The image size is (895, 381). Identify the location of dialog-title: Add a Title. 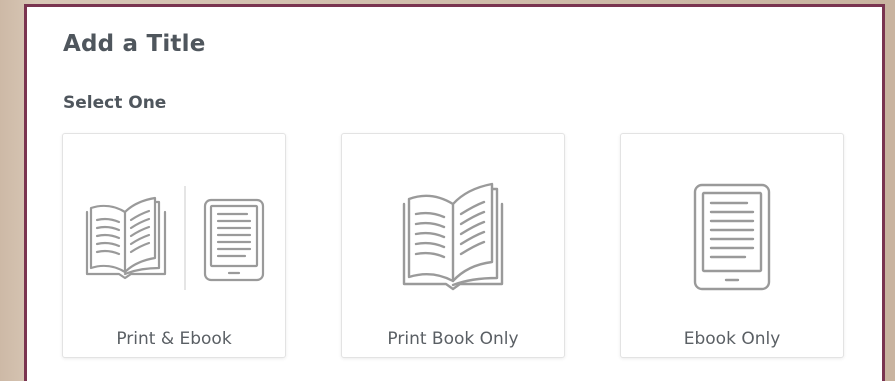
(134, 44).